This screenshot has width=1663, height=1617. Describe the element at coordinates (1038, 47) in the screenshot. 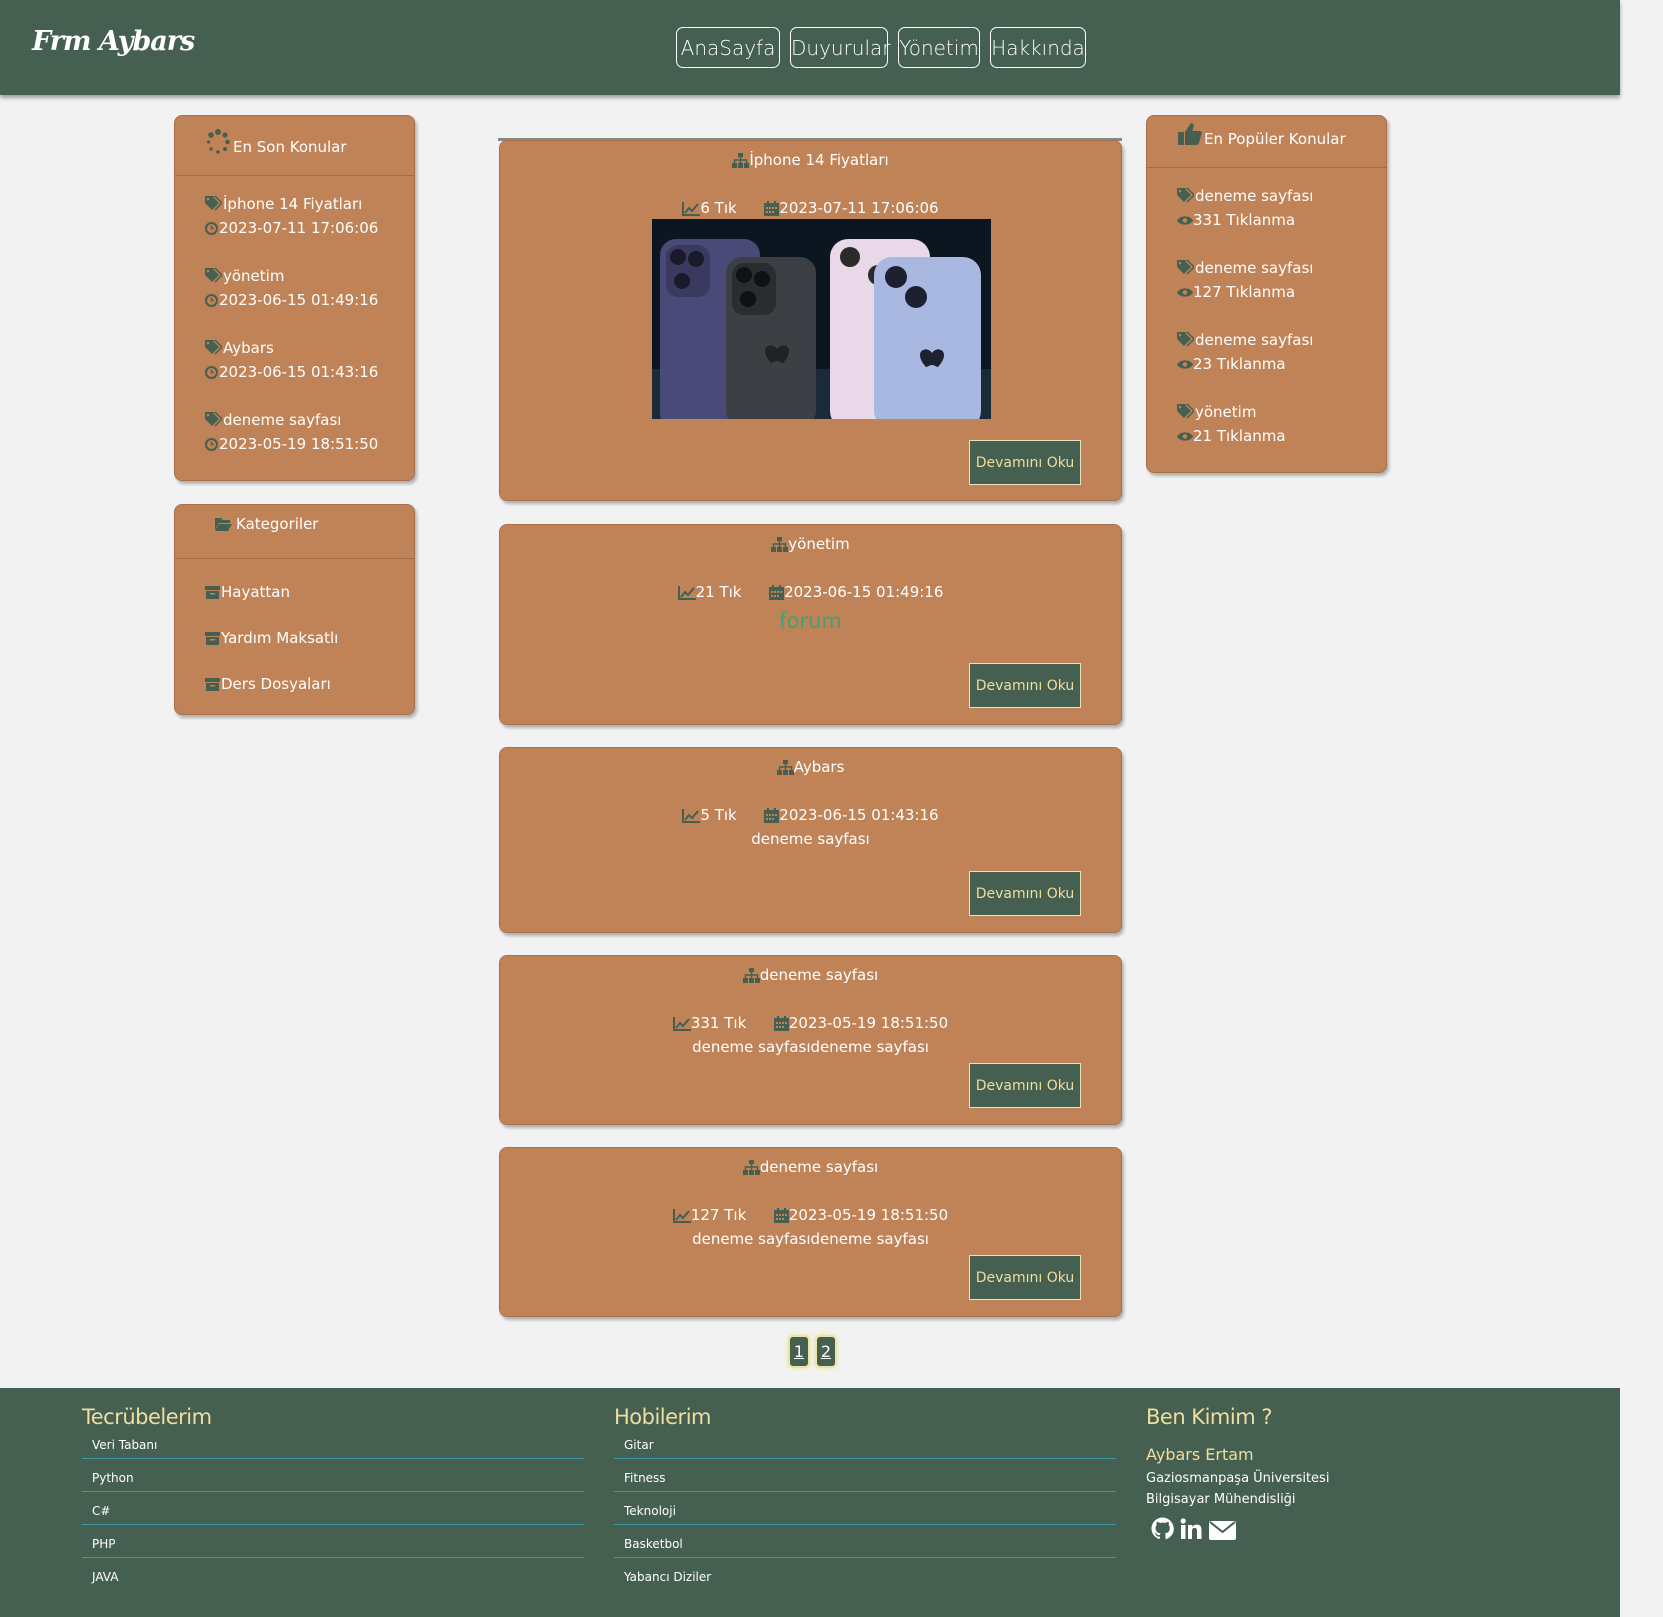

I see `nav-hakkinda: Hakkında` at that location.